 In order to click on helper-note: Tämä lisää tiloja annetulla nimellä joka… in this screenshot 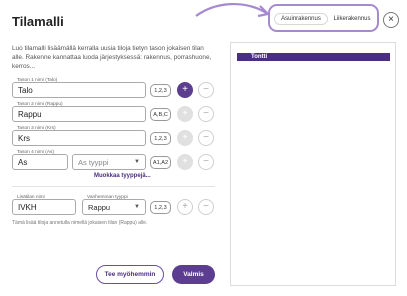, I will do `click(80, 223)`.